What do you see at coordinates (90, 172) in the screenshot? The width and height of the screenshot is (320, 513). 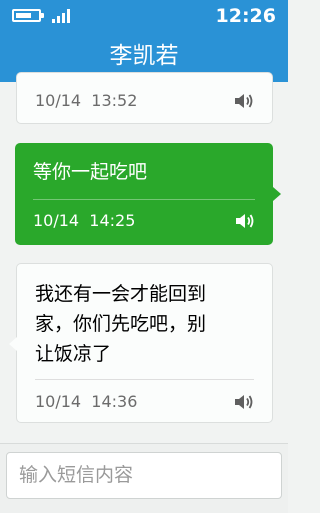 I see `message-text: 等你一起吃吧` at bounding box center [90, 172].